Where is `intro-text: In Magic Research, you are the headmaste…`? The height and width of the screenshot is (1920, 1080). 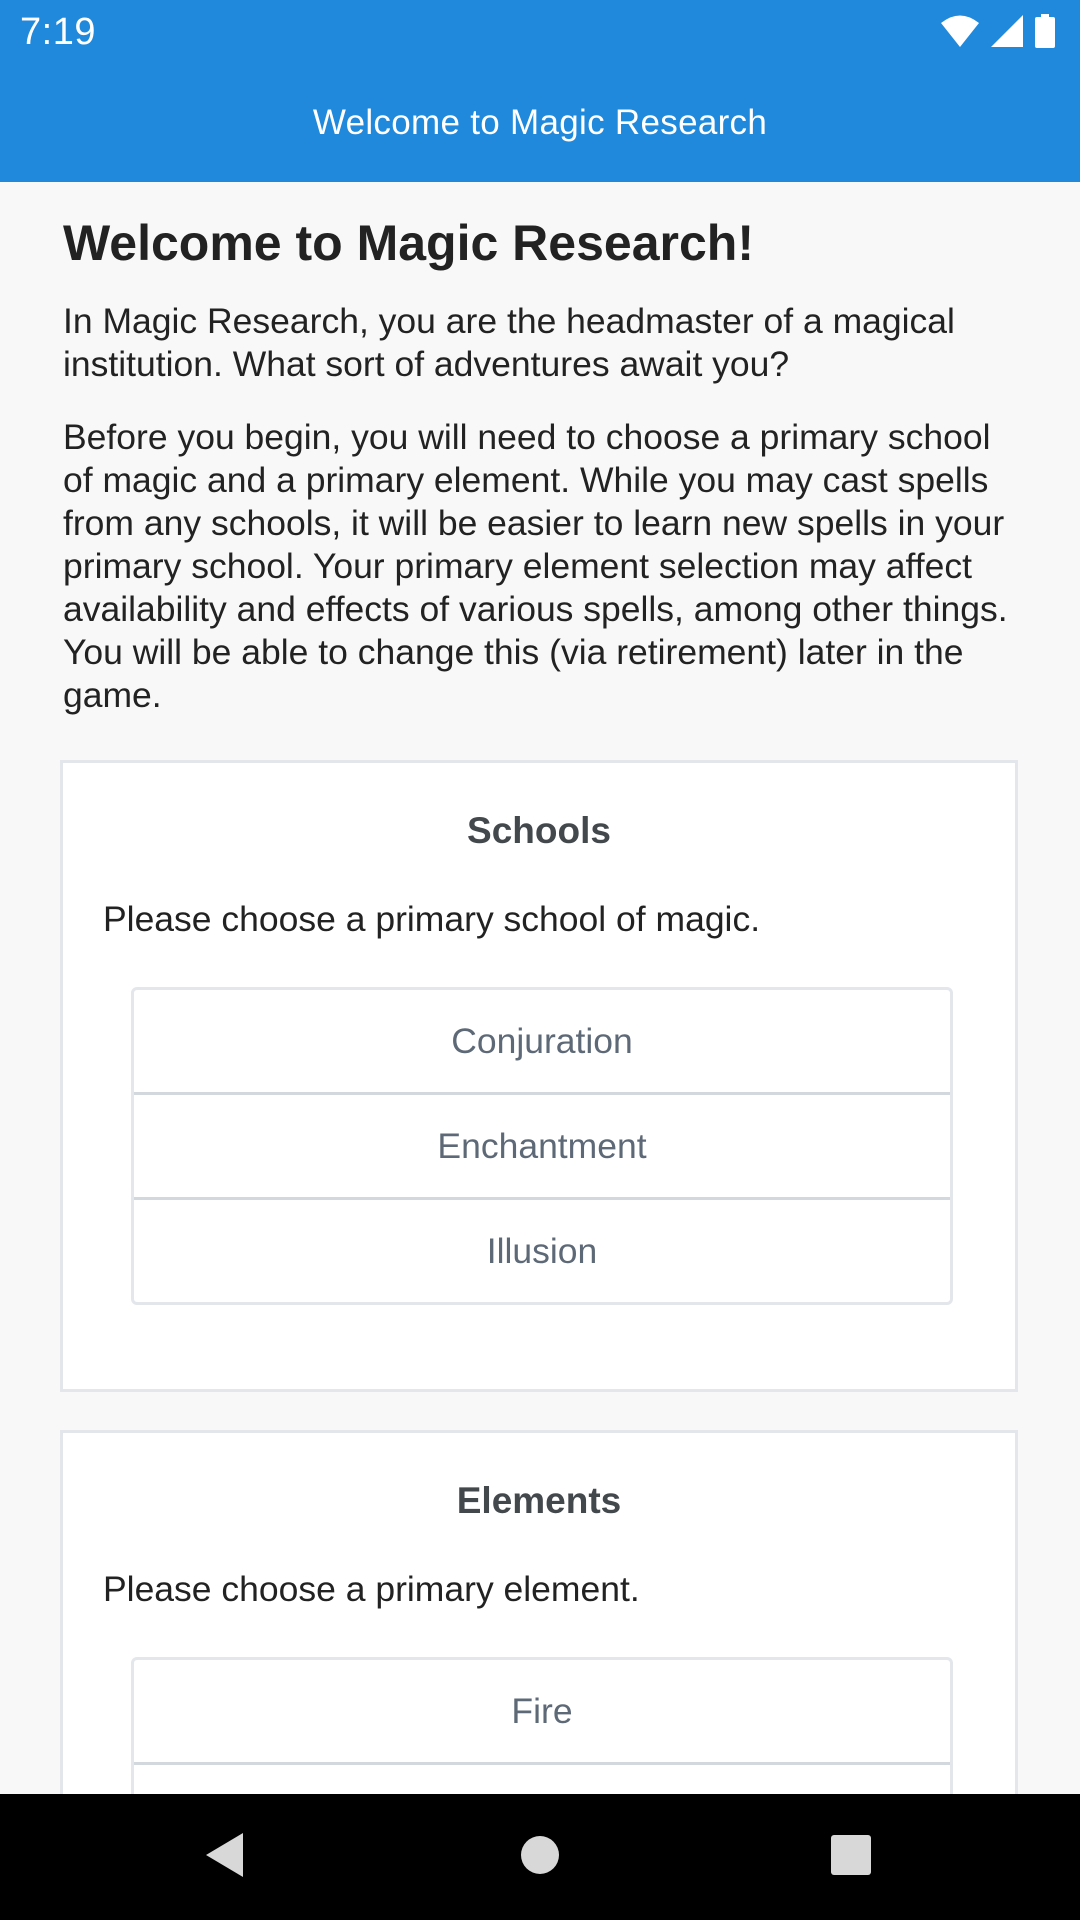 intro-text: In Magic Research, you are the headmaste… is located at coordinates (509, 342).